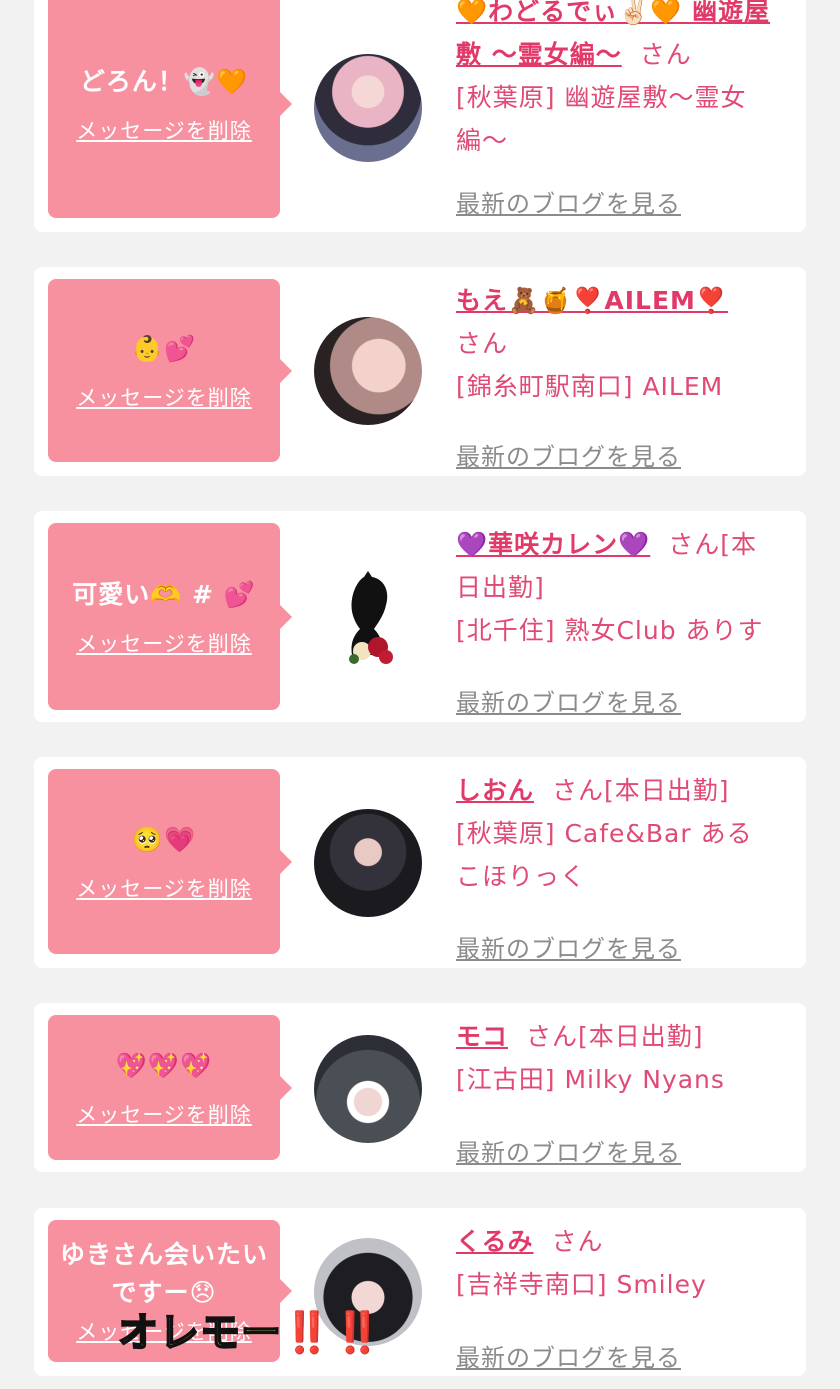  What do you see at coordinates (581, 1284) in the screenshot?
I see `shop-line: [吉祥寺南口] Smiley` at bounding box center [581, 1284].